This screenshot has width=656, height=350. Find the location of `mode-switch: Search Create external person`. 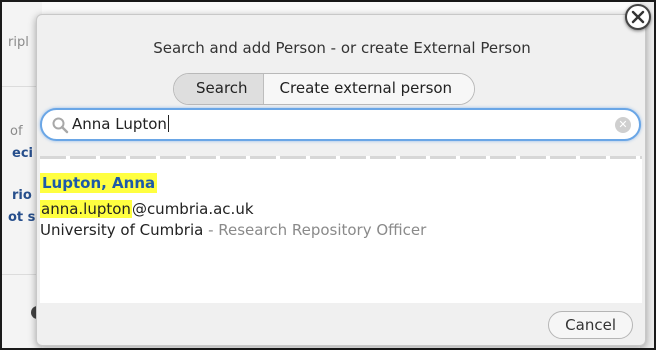

mode-switch: Search Create external person is located at coordinates (324, 89).